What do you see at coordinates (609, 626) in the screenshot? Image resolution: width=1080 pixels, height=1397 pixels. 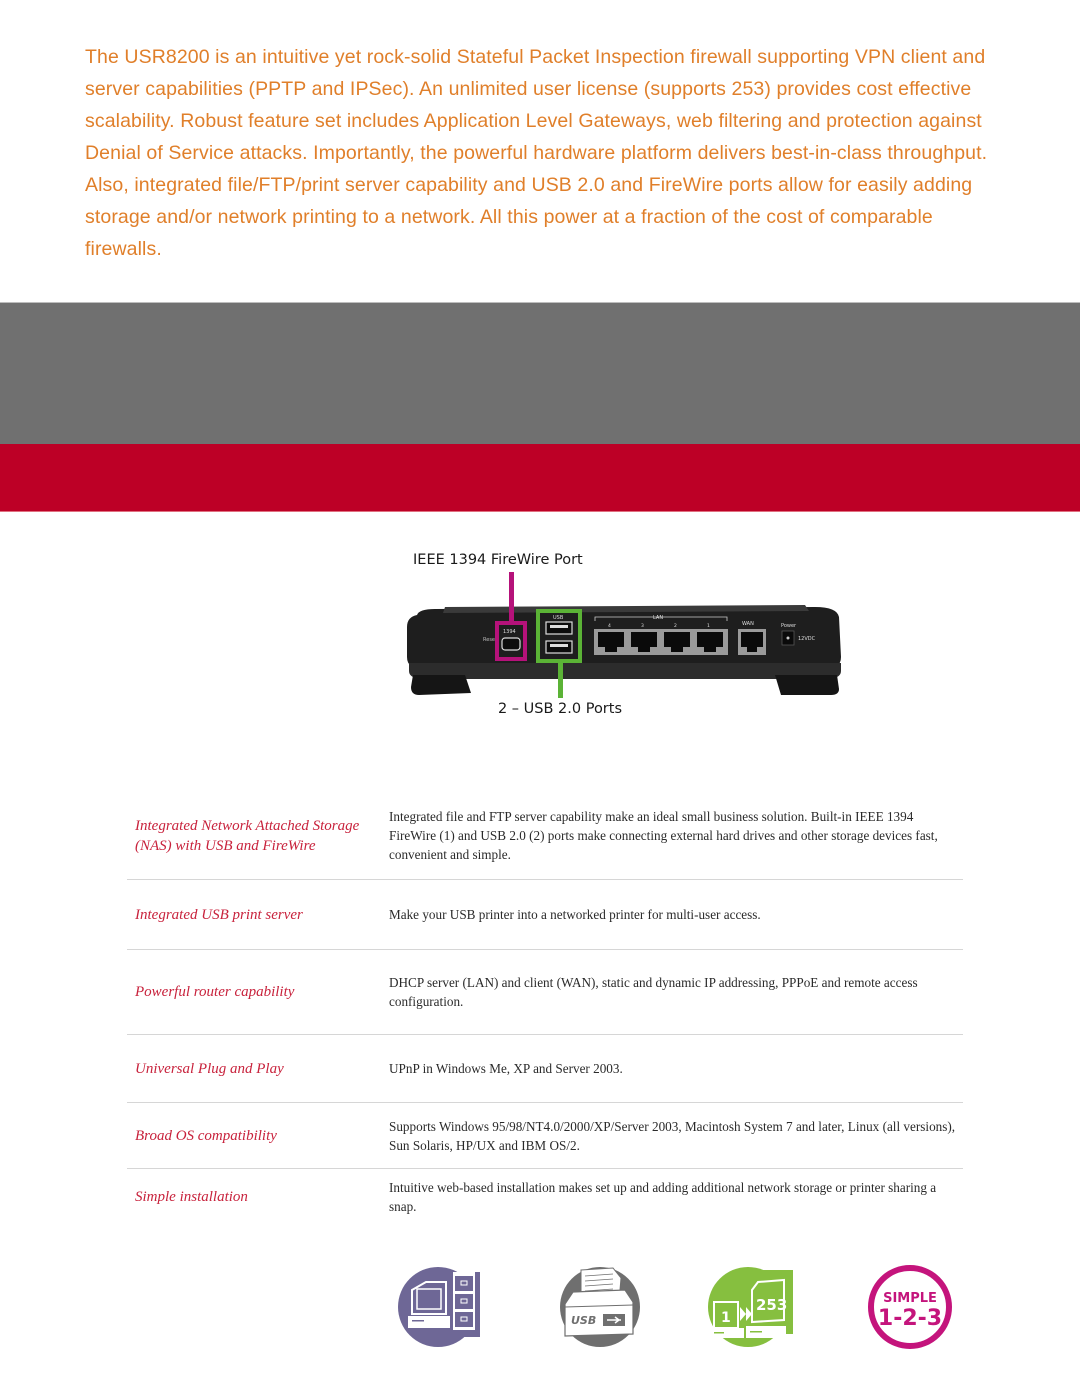 I see `svg-text: 4` at bounding box center [609, 626].